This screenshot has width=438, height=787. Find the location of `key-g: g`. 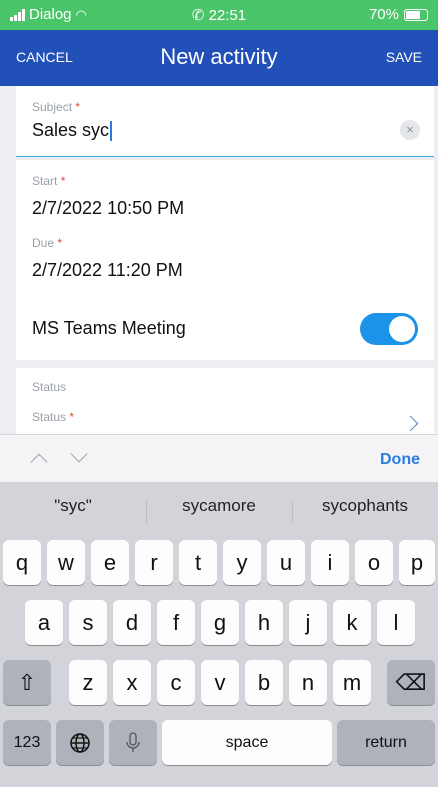

key-g: g is located at coordinates (220, 622).